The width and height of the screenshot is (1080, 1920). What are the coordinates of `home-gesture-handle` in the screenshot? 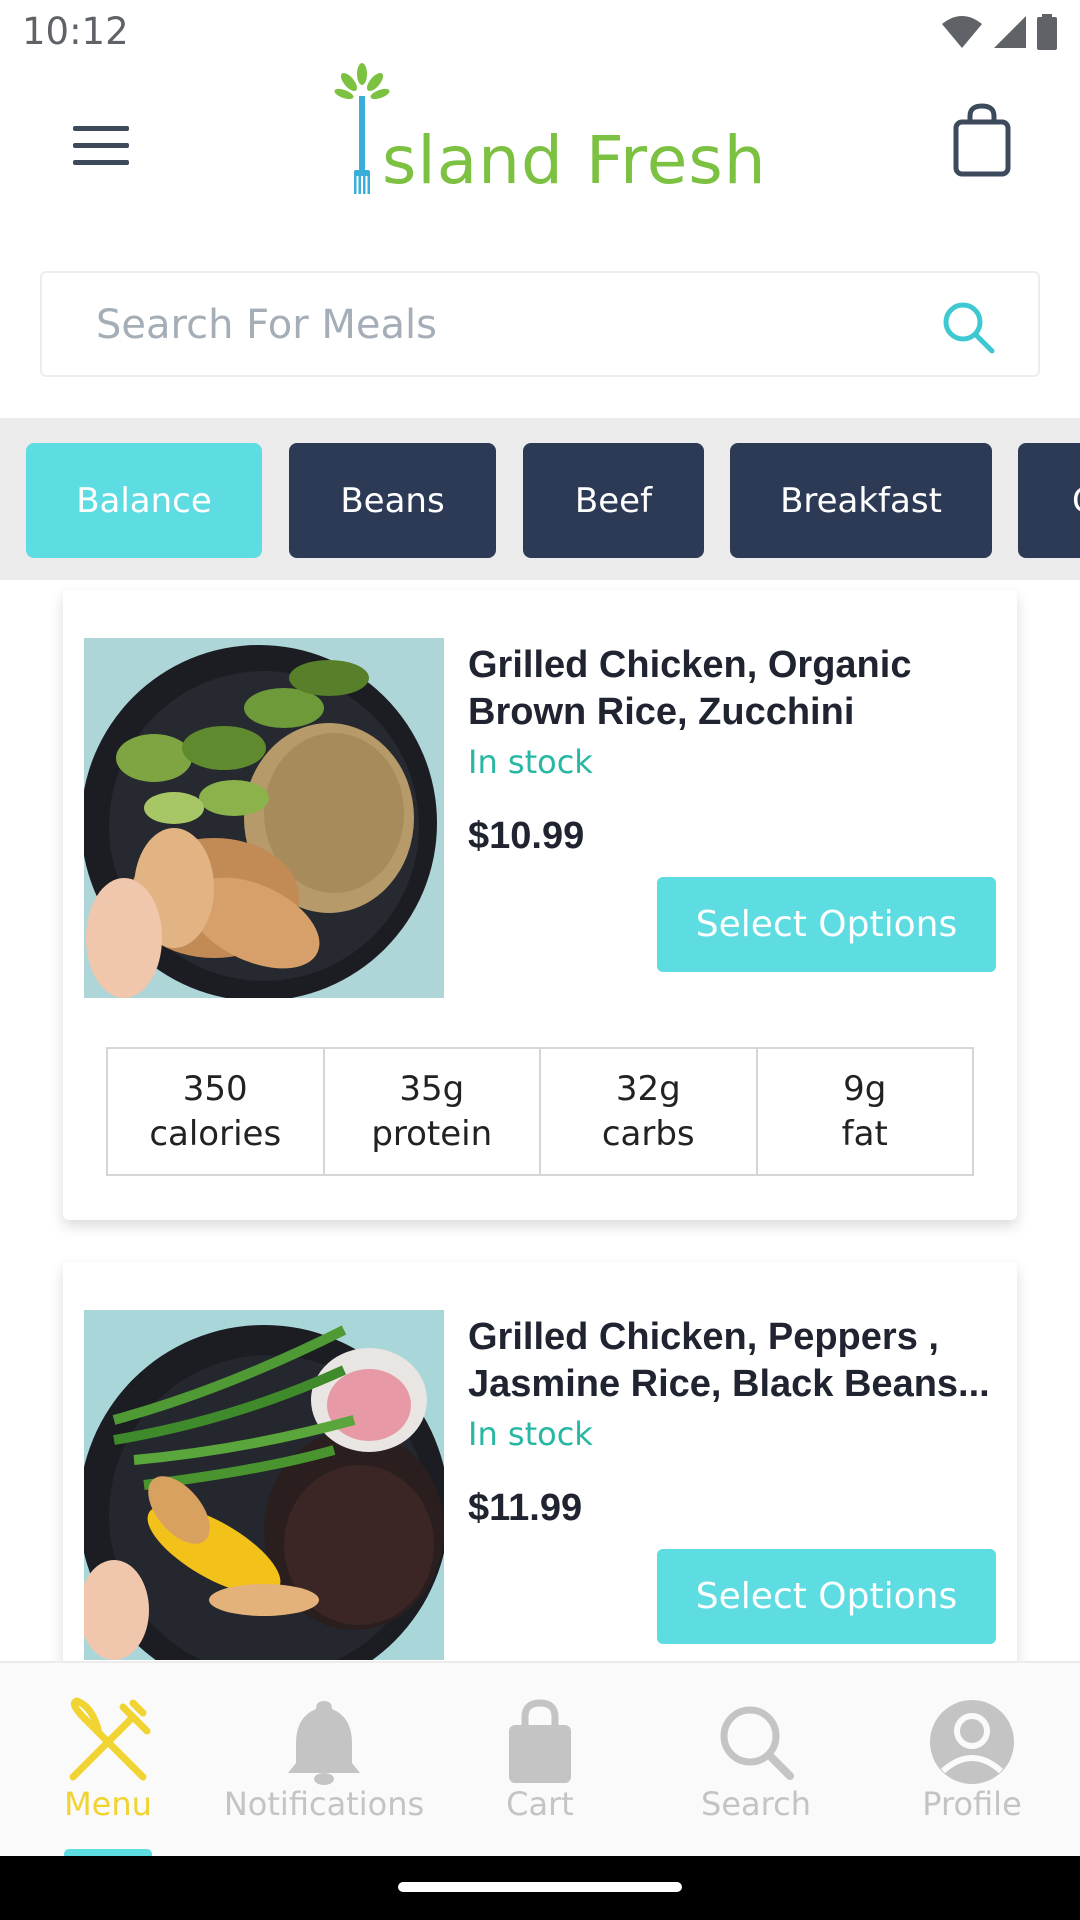 It's located at (540, 1887).